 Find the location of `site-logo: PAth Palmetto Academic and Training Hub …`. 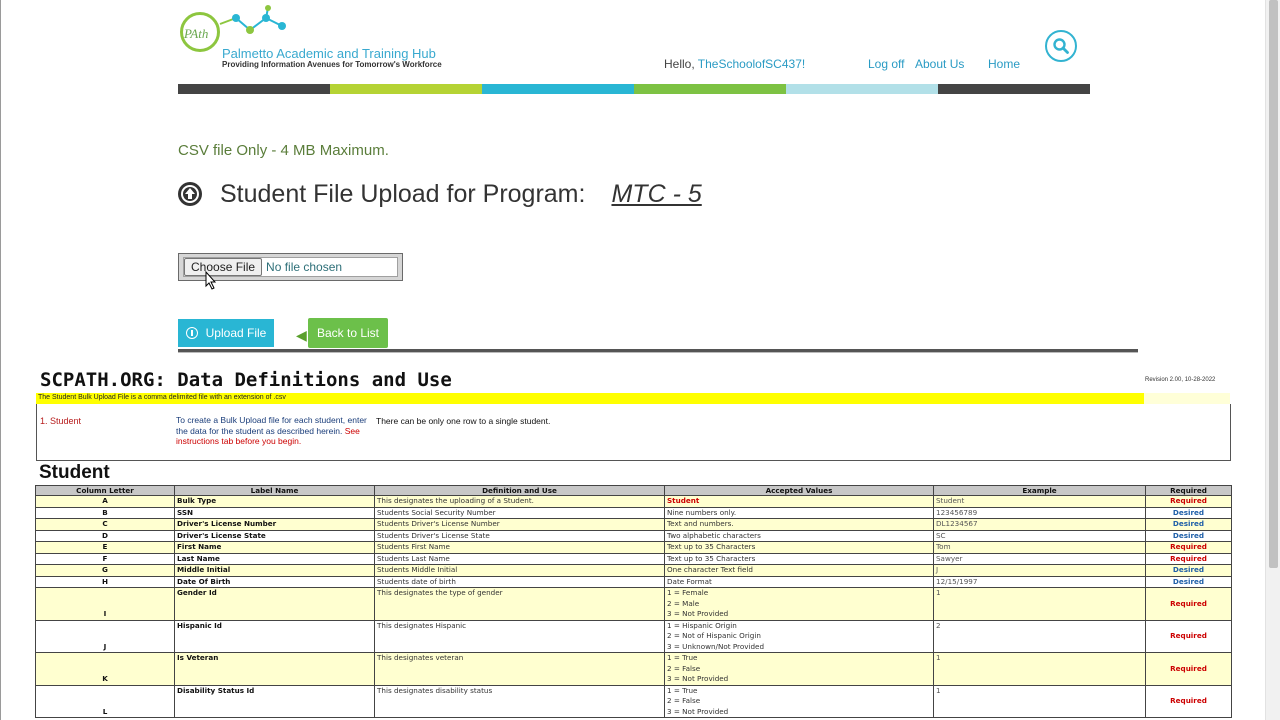

site-logo: PAth Palmetto Academic and Training Hub … is located at coordinates (310, 39).